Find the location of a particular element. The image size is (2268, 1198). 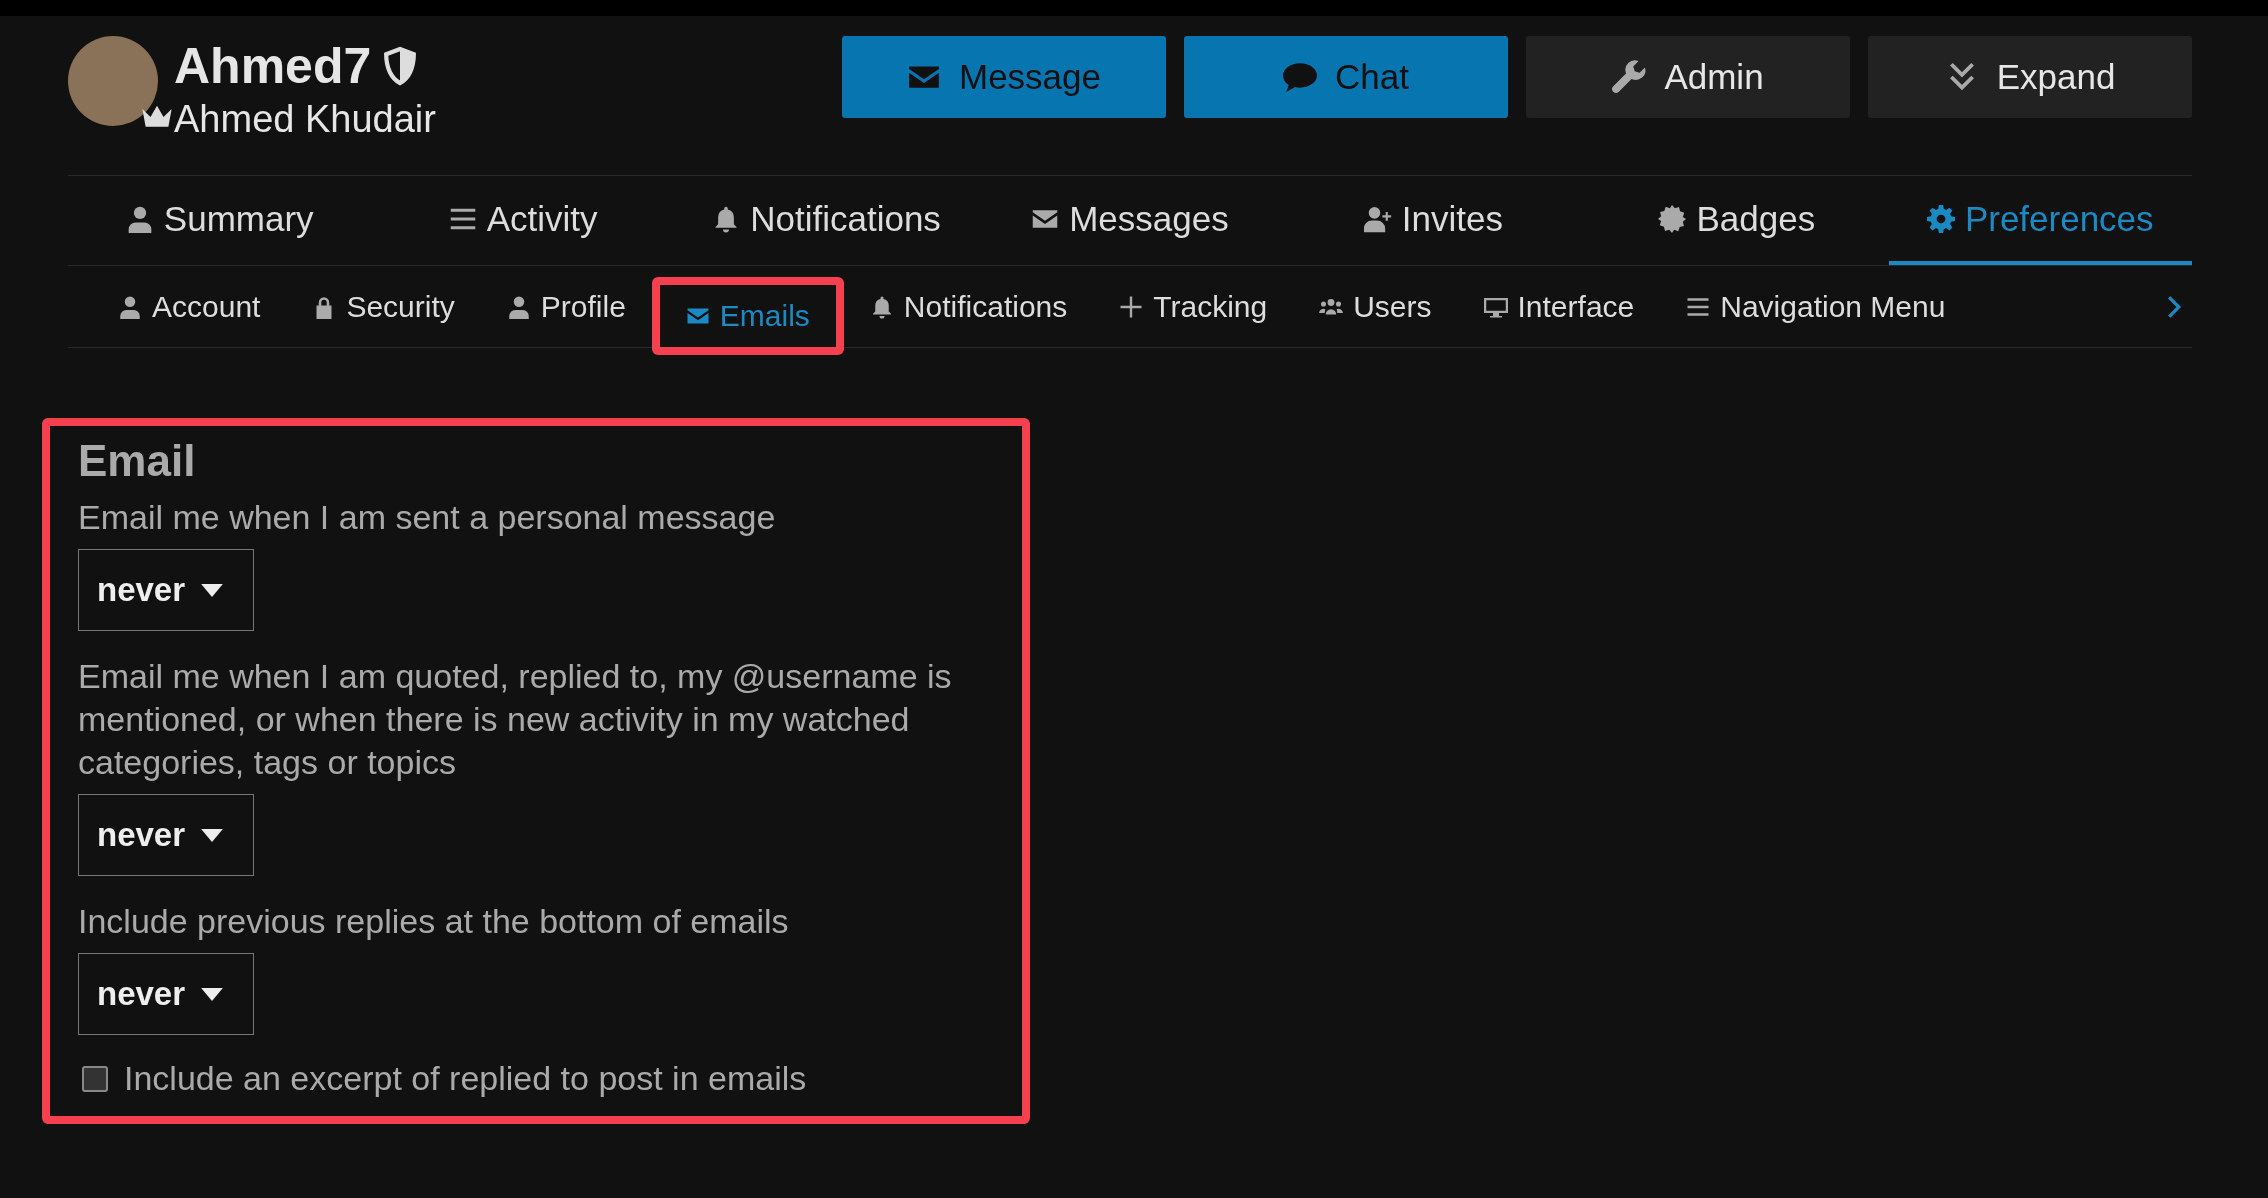

section-title: Email is located at coordinates (137, 461).